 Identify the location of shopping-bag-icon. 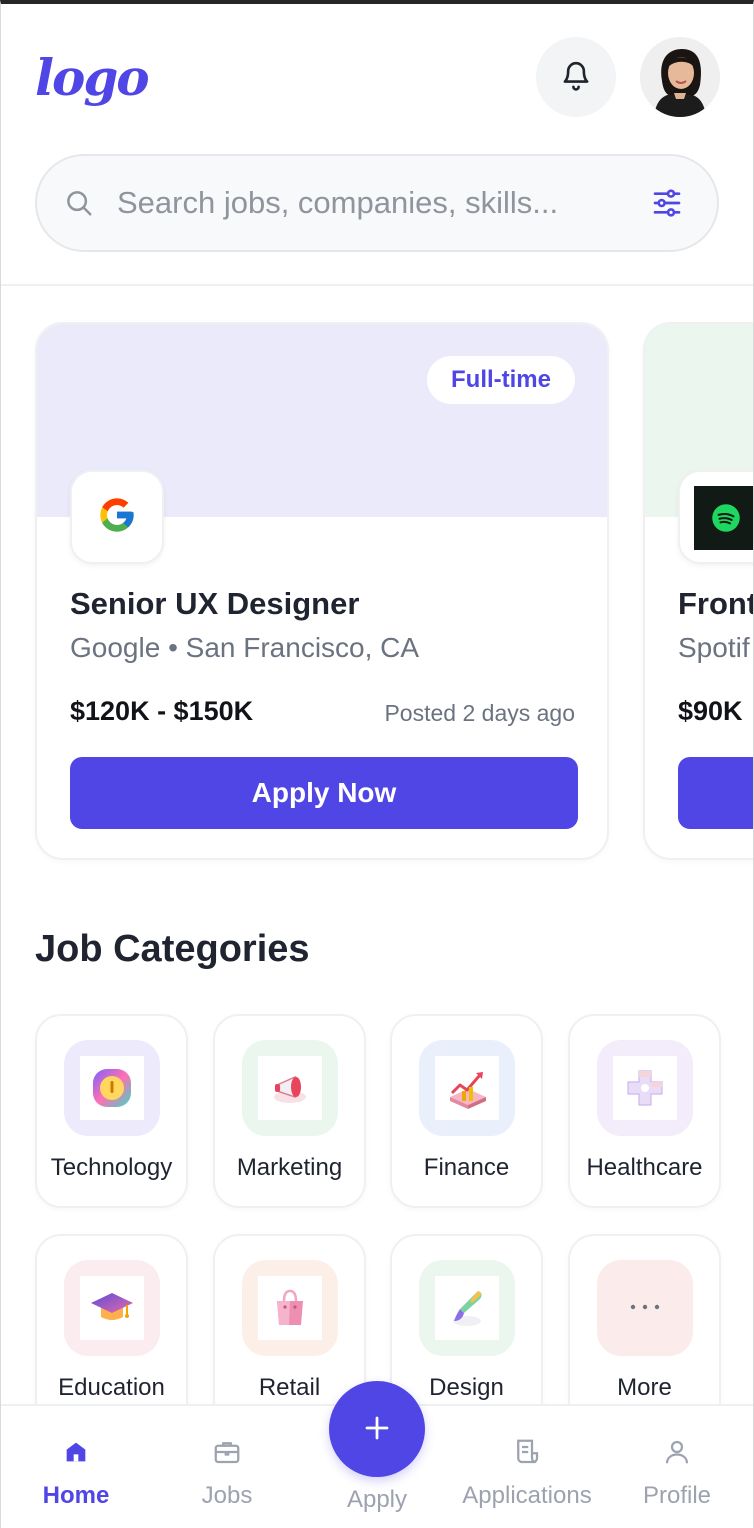
(290, 1308).